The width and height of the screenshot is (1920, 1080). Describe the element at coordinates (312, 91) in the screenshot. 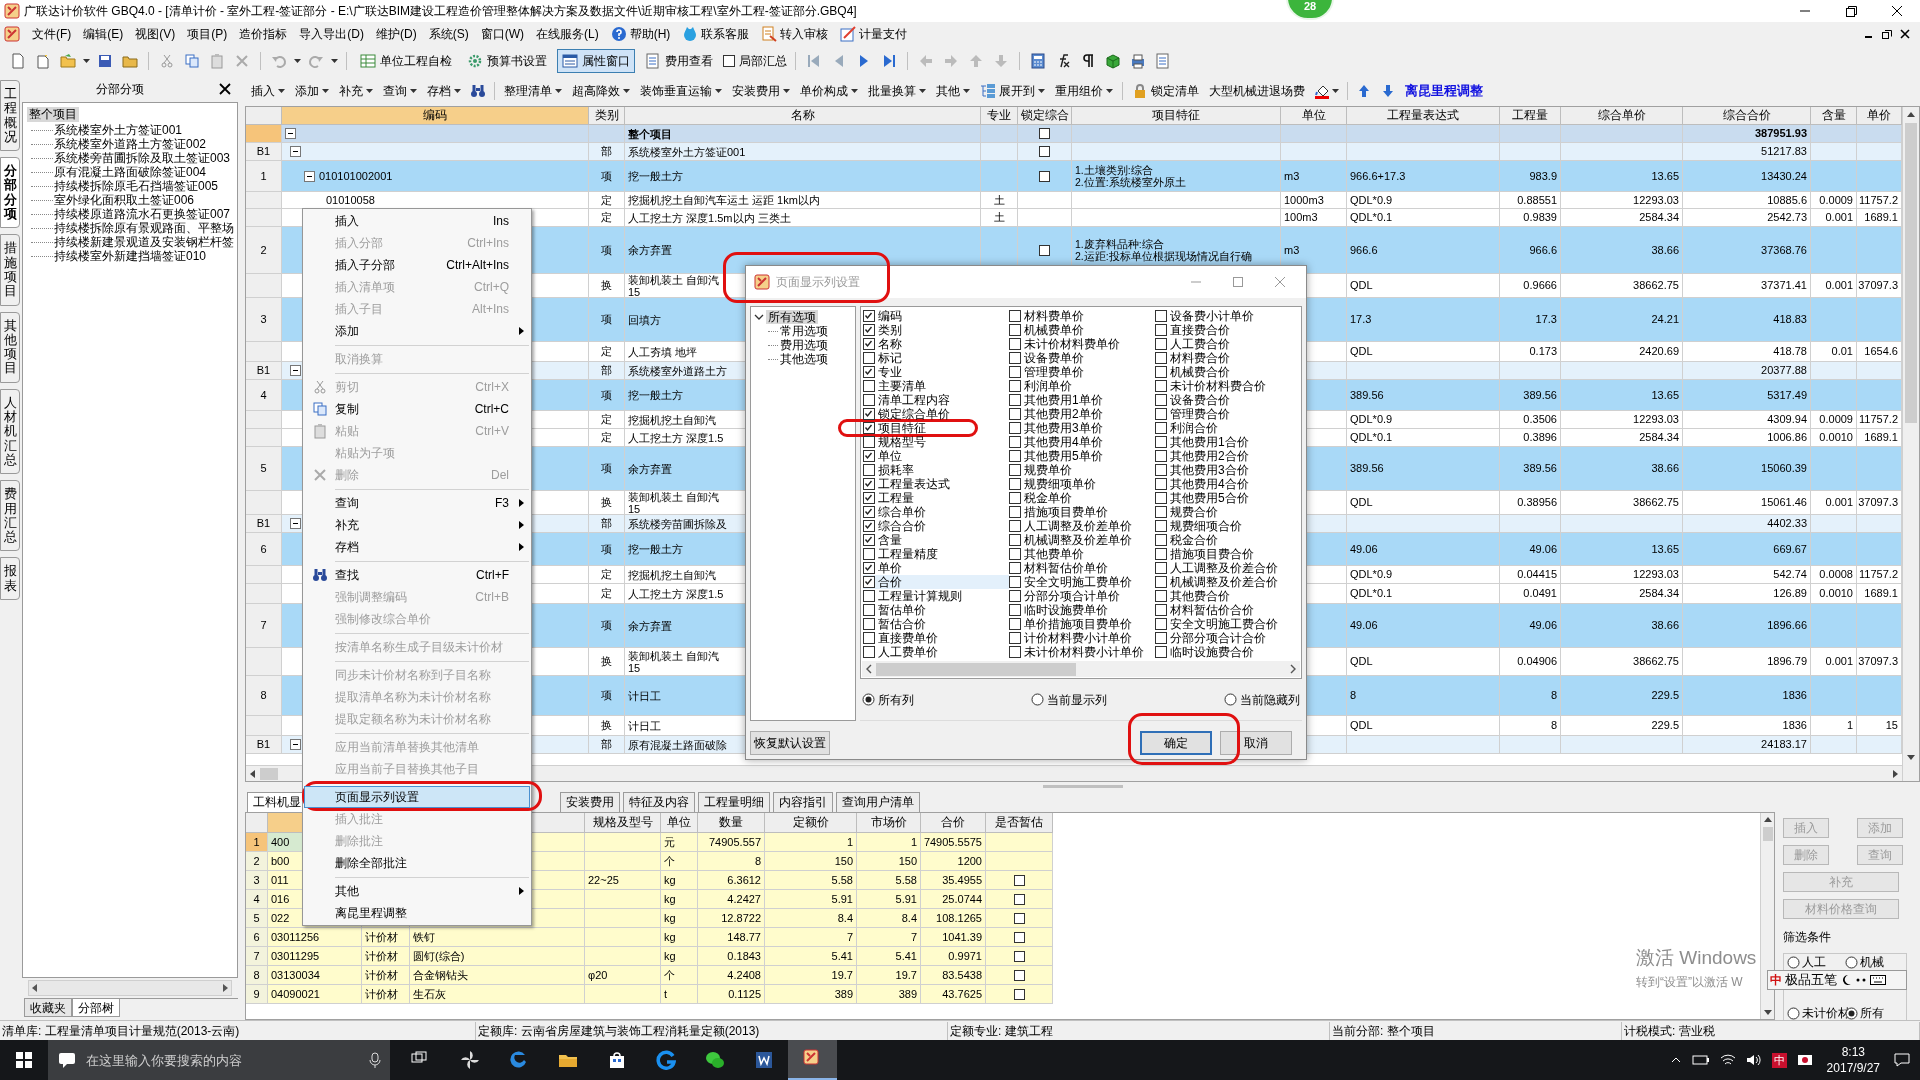

I see `toolbar-button: 添加` at that location.